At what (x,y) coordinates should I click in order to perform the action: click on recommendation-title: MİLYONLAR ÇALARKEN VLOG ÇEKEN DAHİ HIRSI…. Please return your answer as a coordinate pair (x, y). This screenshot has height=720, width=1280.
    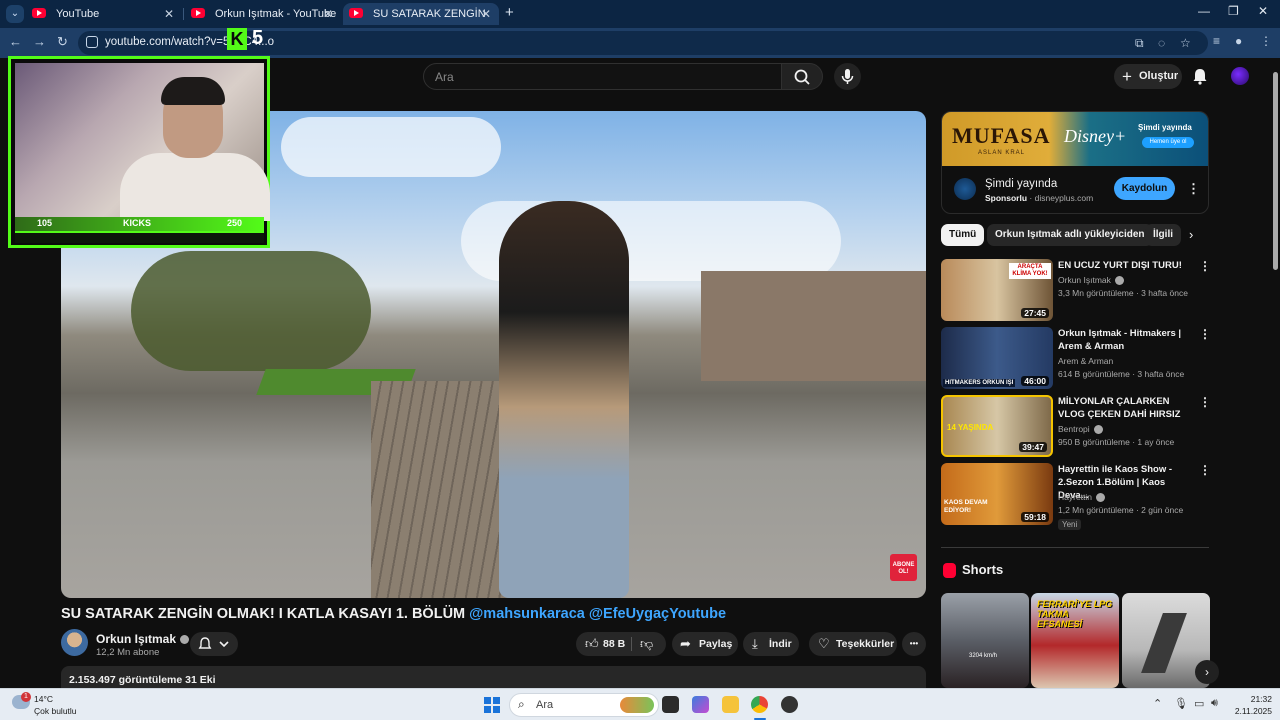
    Looking at the image, I should click on (1125, 408).